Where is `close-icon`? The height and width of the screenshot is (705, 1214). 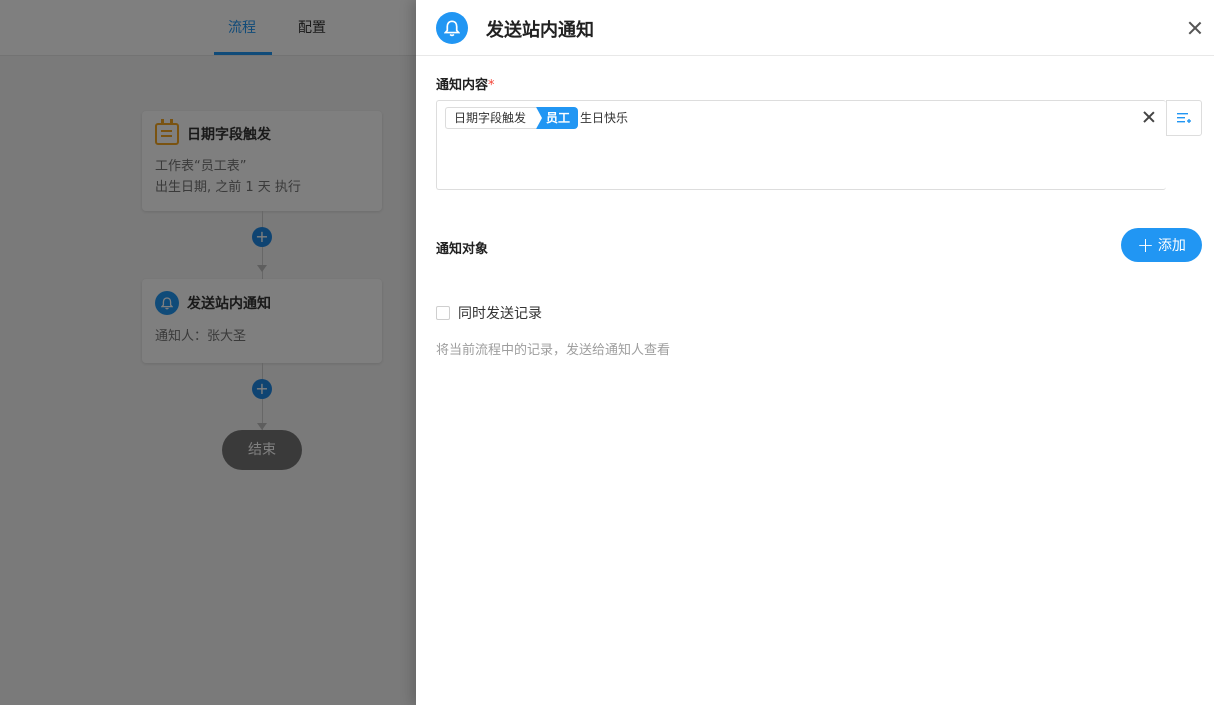
close-icon is located at coordinates (1195, 28).